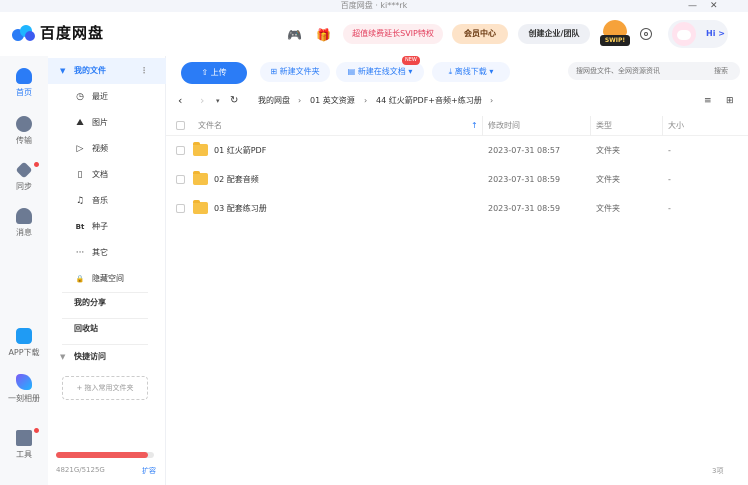 The height and width of the screenshot is (485, 748). I want to click on headphones-icon: ♫, so click(80, 201).